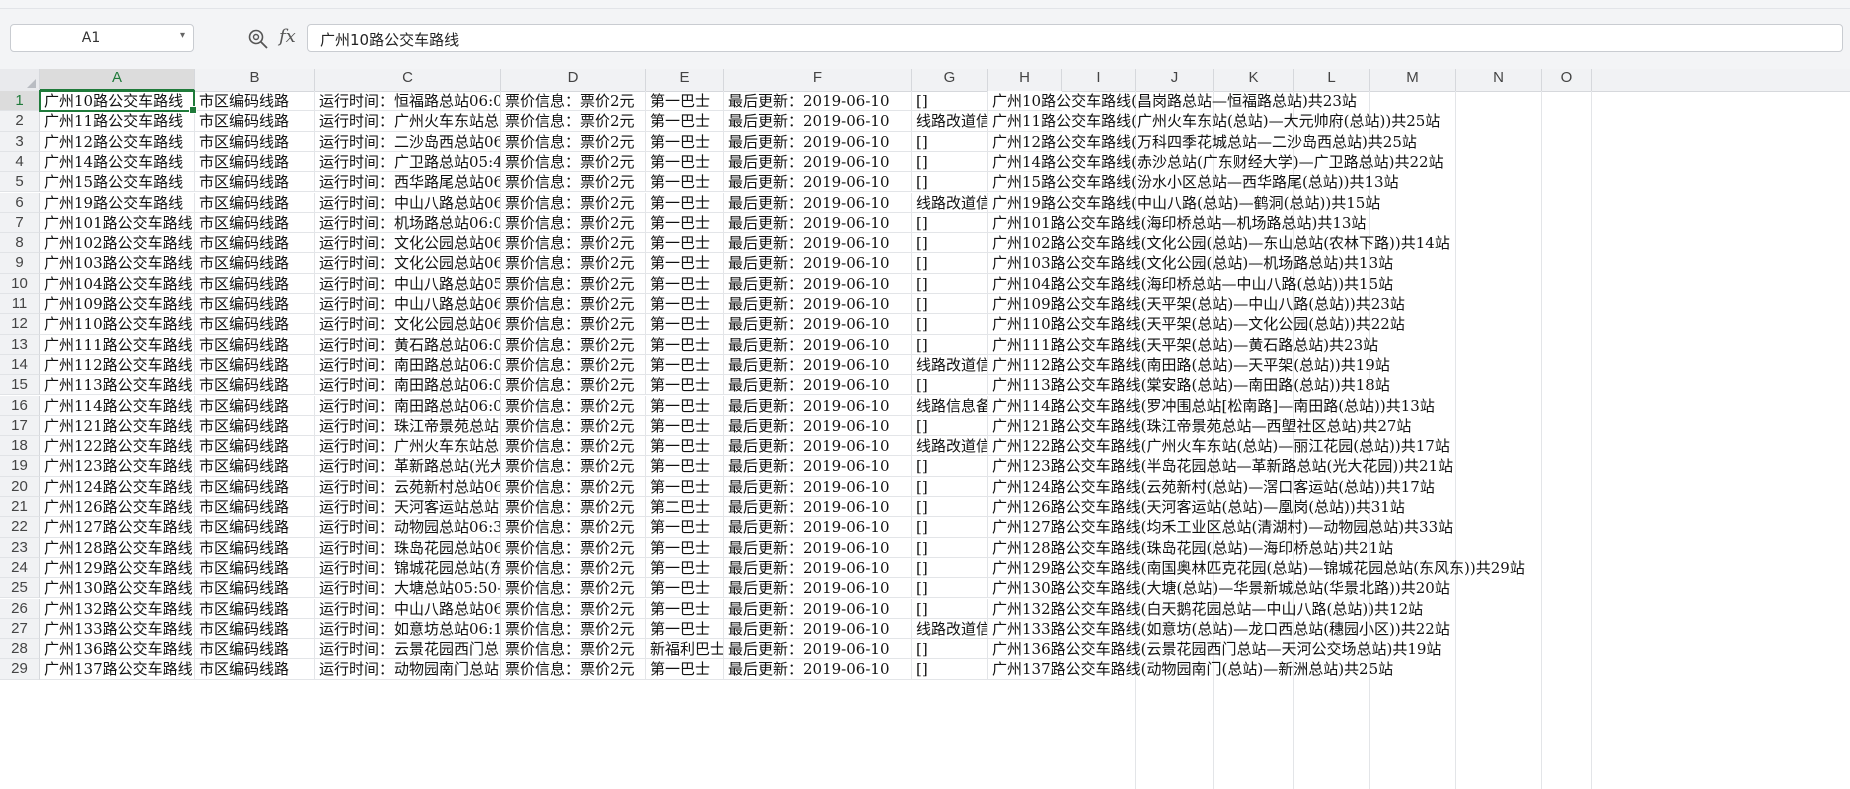  Describe the element at coordinates (408, 365) in the screenshot. I see `cell-c14: 运行时间：南田路总站06:0` at that location.